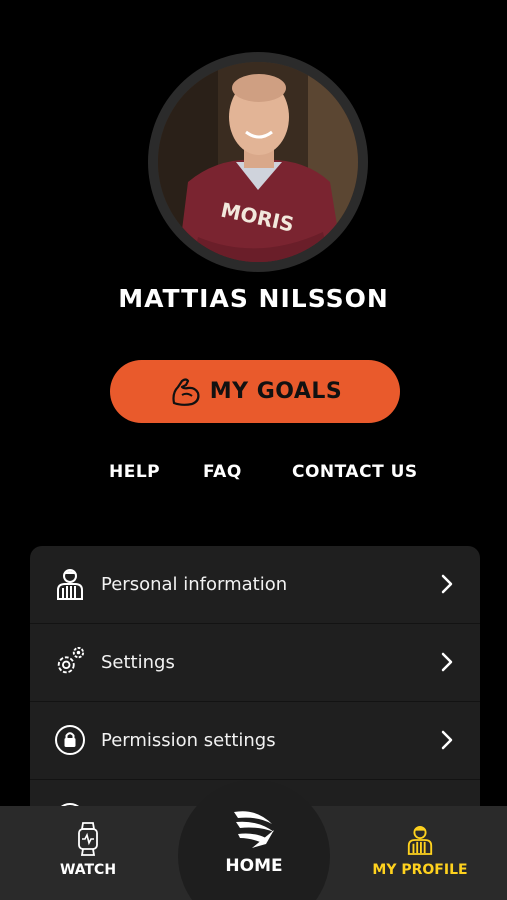 Image resolution: width=507 pixels, height=900 pixels. I want to click on brand-logo-icon, so click(254, 826).